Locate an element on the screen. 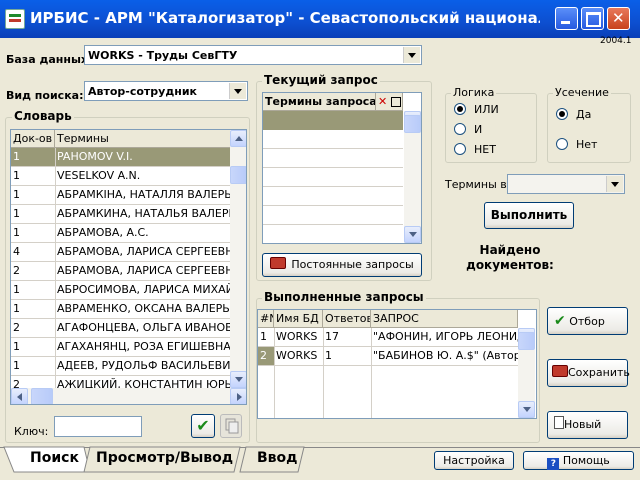 The width and height of the screenshot is (640, 480). column-header-query-terms: Термины запроса is located at coordinates (319, 102).